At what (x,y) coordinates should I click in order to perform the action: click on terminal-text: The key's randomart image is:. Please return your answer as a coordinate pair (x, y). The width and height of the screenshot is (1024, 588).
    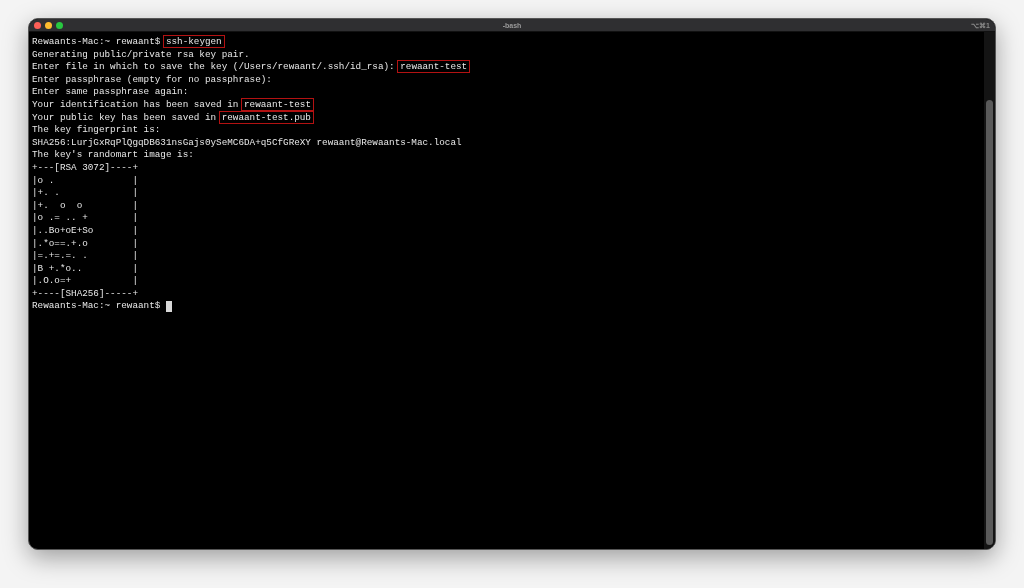
    Looking at the image, I should click on (113, 155).